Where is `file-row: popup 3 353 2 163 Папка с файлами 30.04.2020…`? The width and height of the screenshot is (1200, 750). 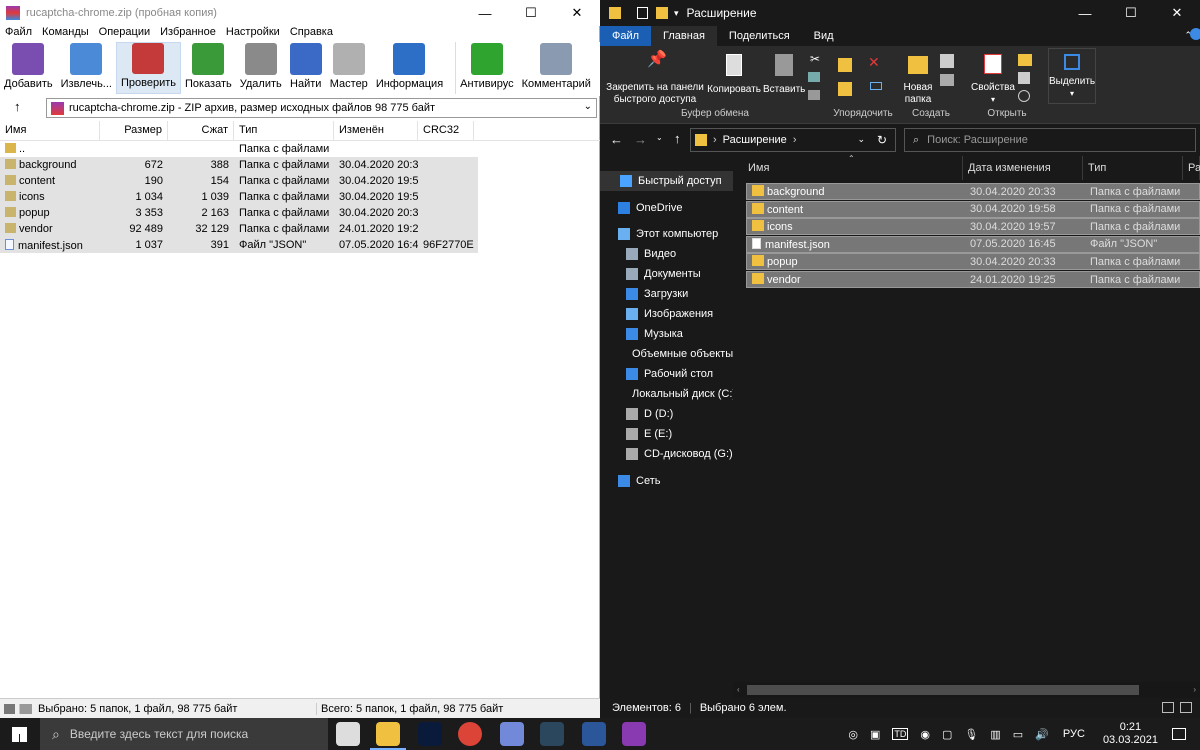 file-row: popup 3 353 2 163 Папка с файлами 30.04.2020… is located at coordinates (239, 213).